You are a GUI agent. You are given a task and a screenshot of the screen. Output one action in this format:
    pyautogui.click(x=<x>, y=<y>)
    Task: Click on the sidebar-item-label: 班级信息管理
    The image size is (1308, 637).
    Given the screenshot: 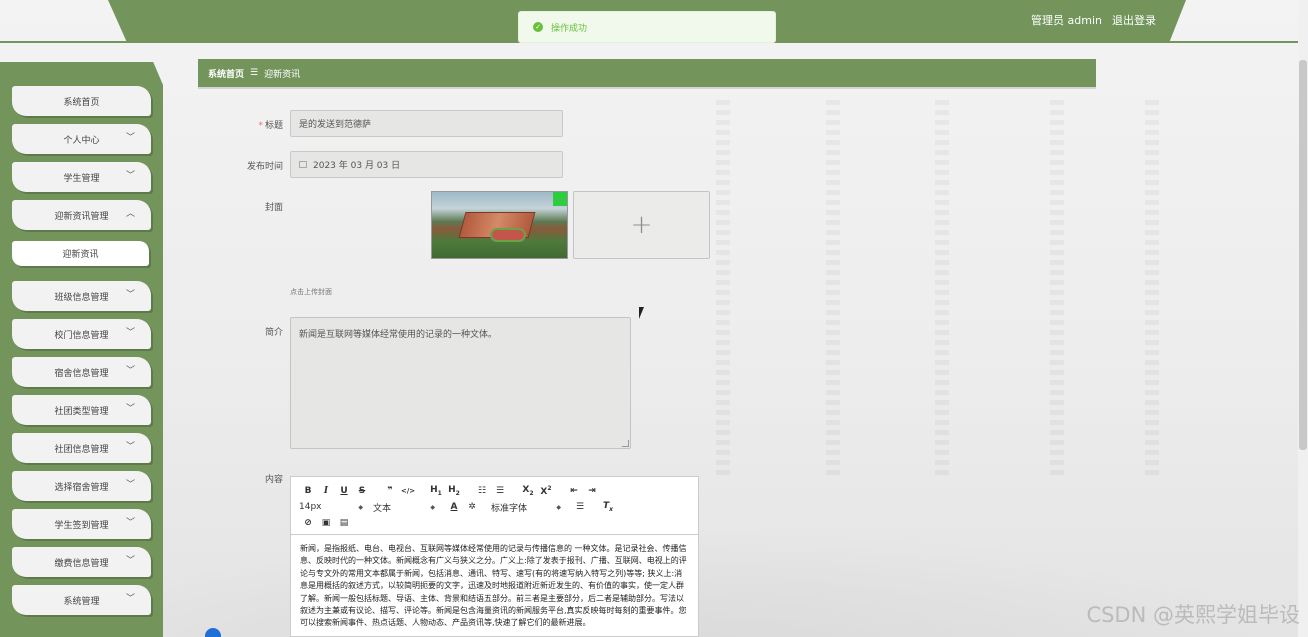 What is the action you would take?
    pyautogui.click(x=81, y=297)
    